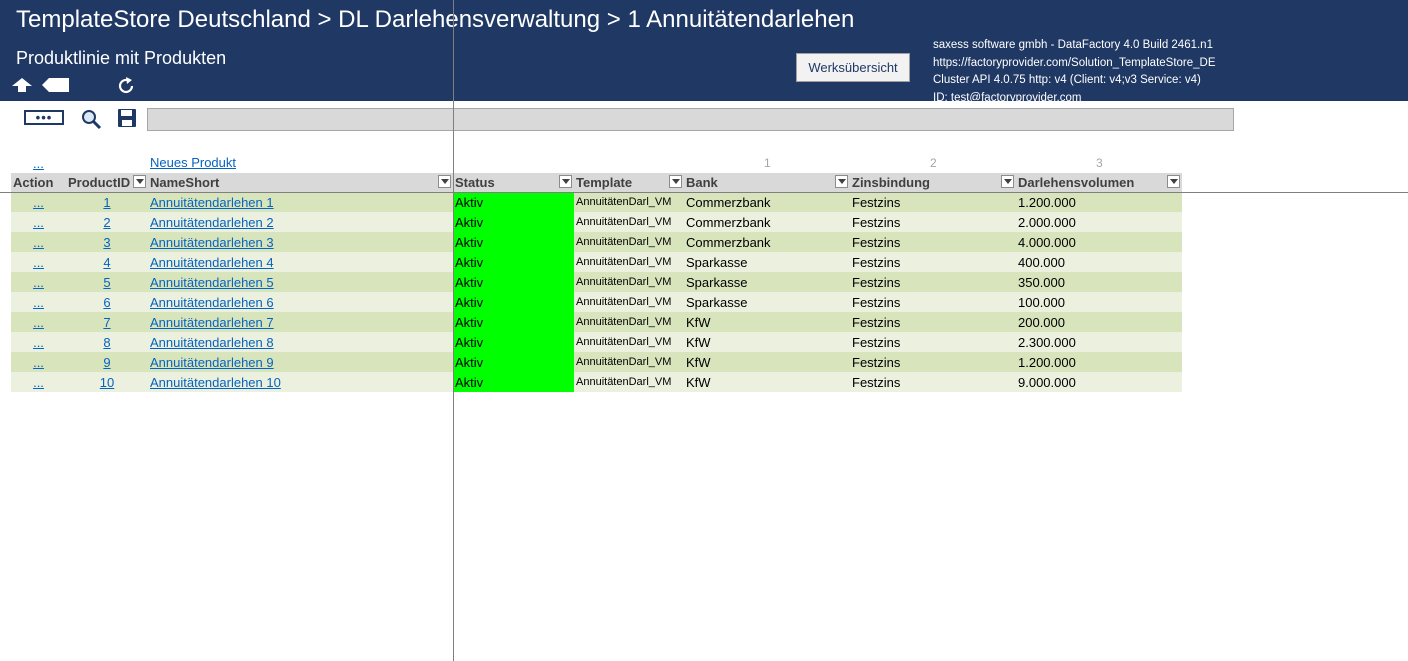 The width and height of the screenshot is (1408, 661). I want to click on product-name-link: Annuitätendarlehen 2, so click(212, 222).